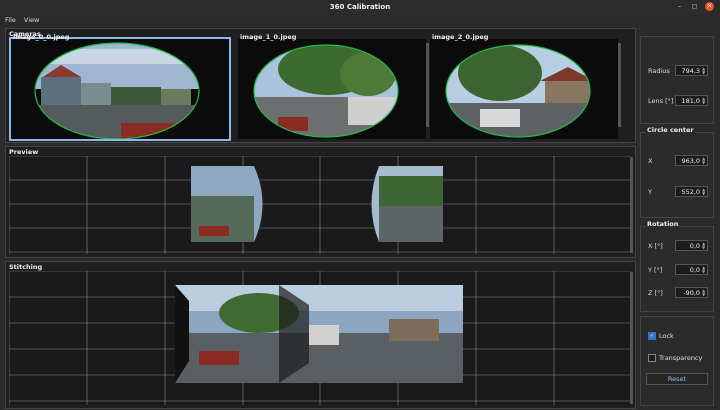  I want to click on radius-input, so click(689, 70).